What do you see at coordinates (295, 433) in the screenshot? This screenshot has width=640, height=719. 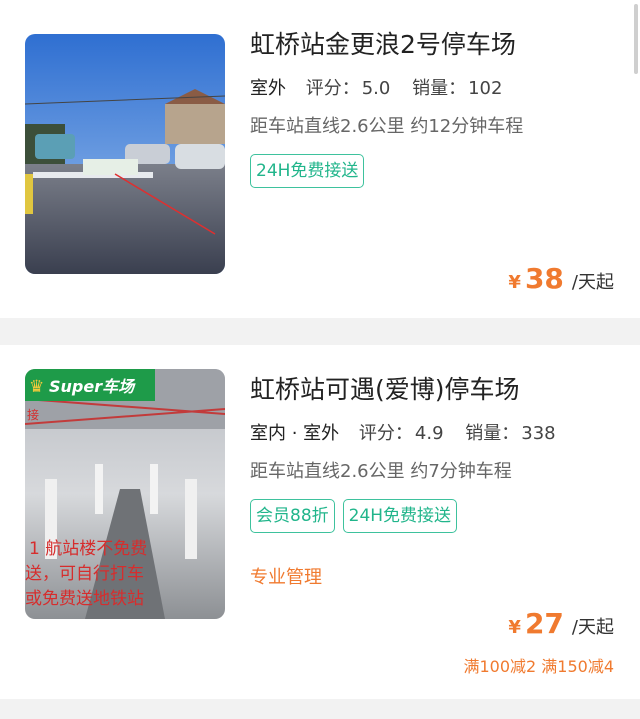 I see `parking-type: 室内 · 室外` at bounding box center [295, 433].